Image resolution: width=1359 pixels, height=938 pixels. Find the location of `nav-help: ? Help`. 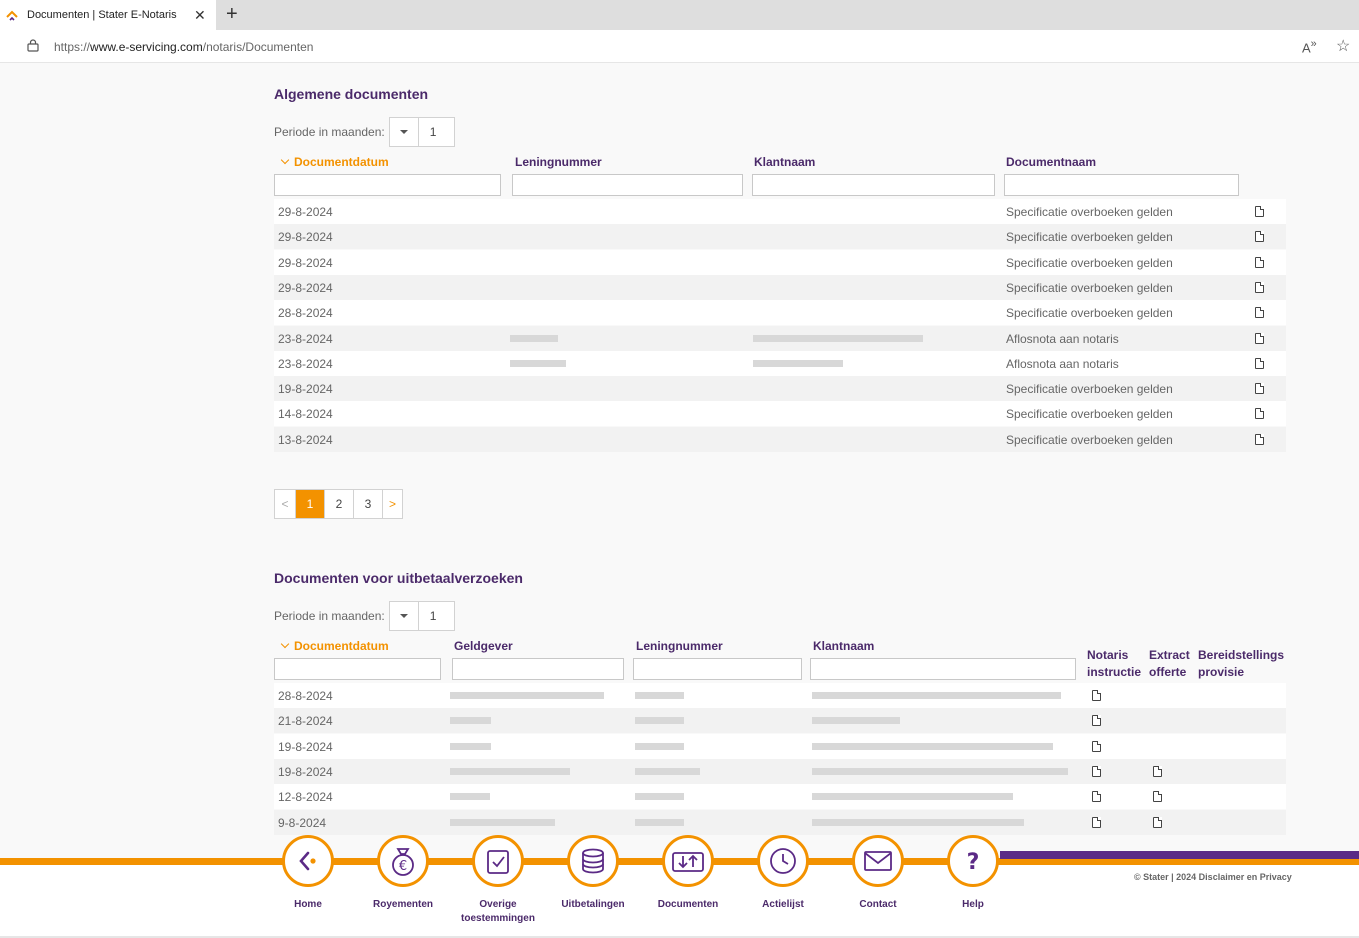

nav-help: ? Help is located at coordinates (973, 873).